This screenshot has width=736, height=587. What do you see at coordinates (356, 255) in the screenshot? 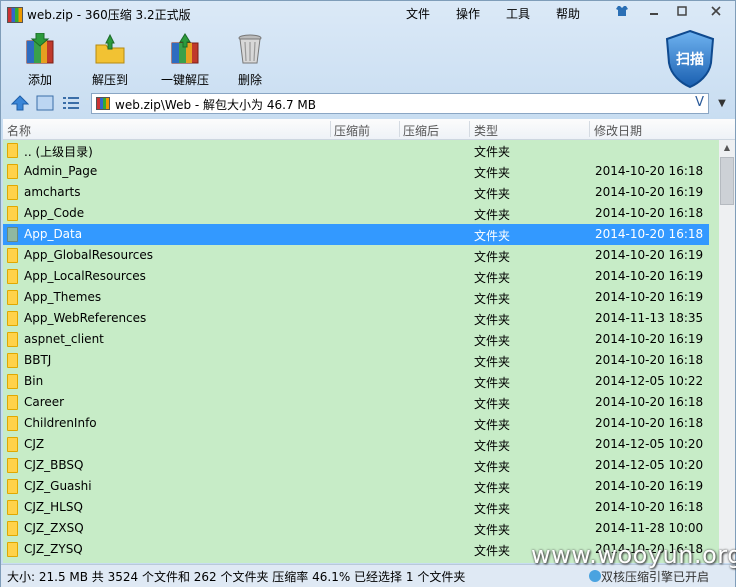
I see `file-row: App_GlobalResources 文件夹 2014-10-20 16:19` at bounding box center [356, 255].